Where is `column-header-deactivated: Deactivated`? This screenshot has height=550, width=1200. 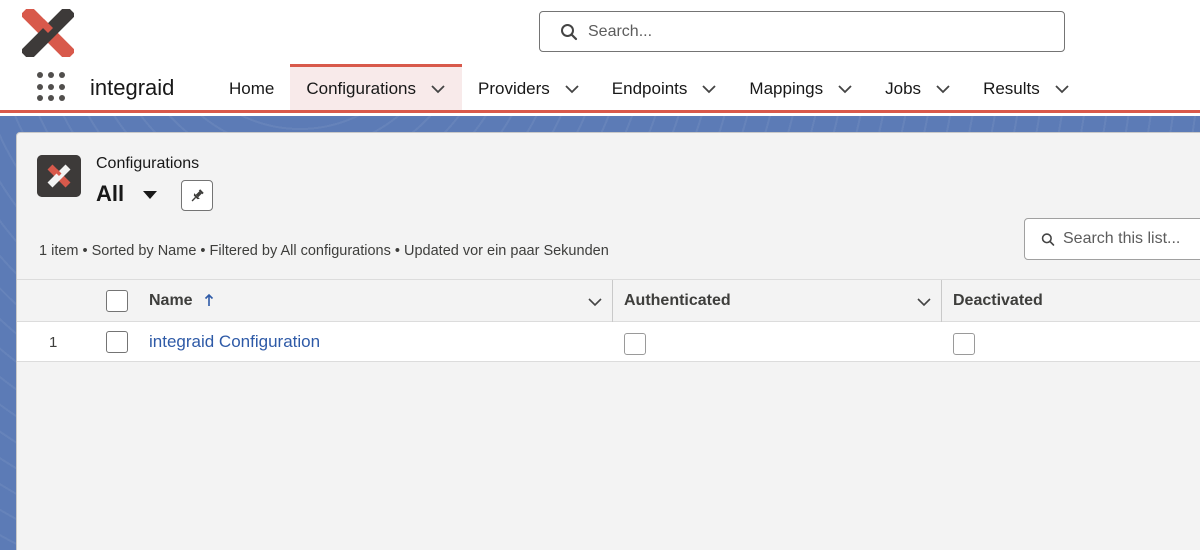
column-header-deactivated: Deactivated is located at coordinates (998, 301).